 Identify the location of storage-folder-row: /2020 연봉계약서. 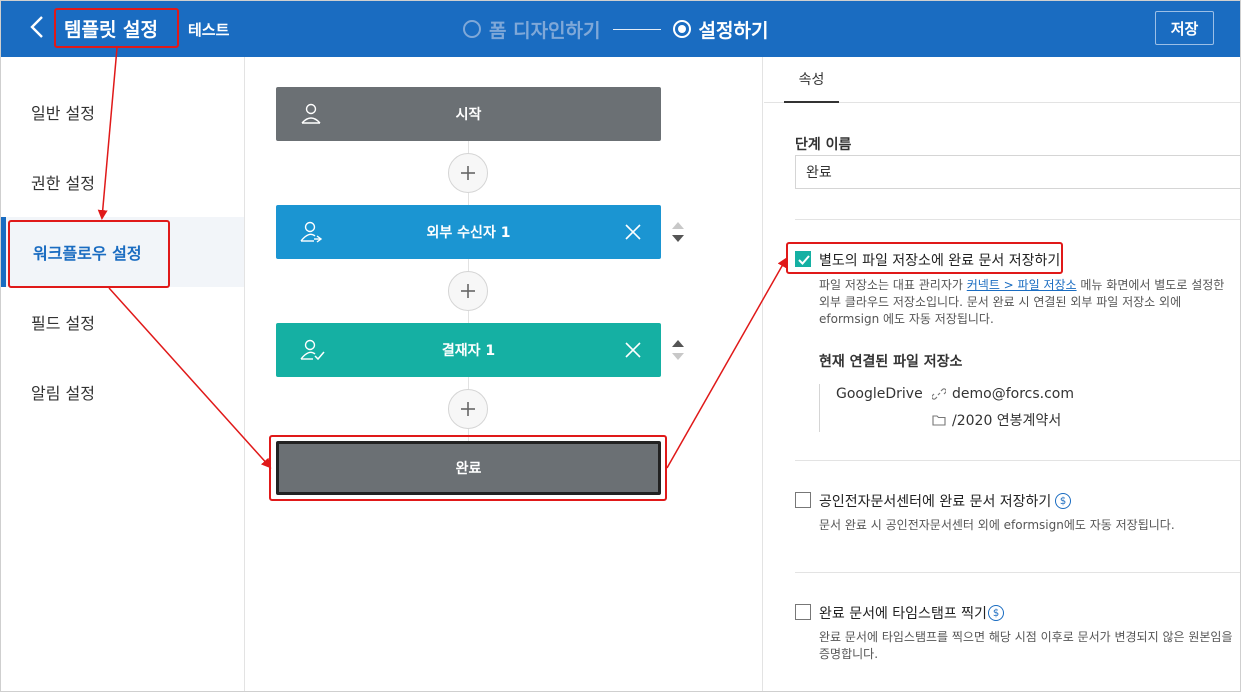
(996, 420).